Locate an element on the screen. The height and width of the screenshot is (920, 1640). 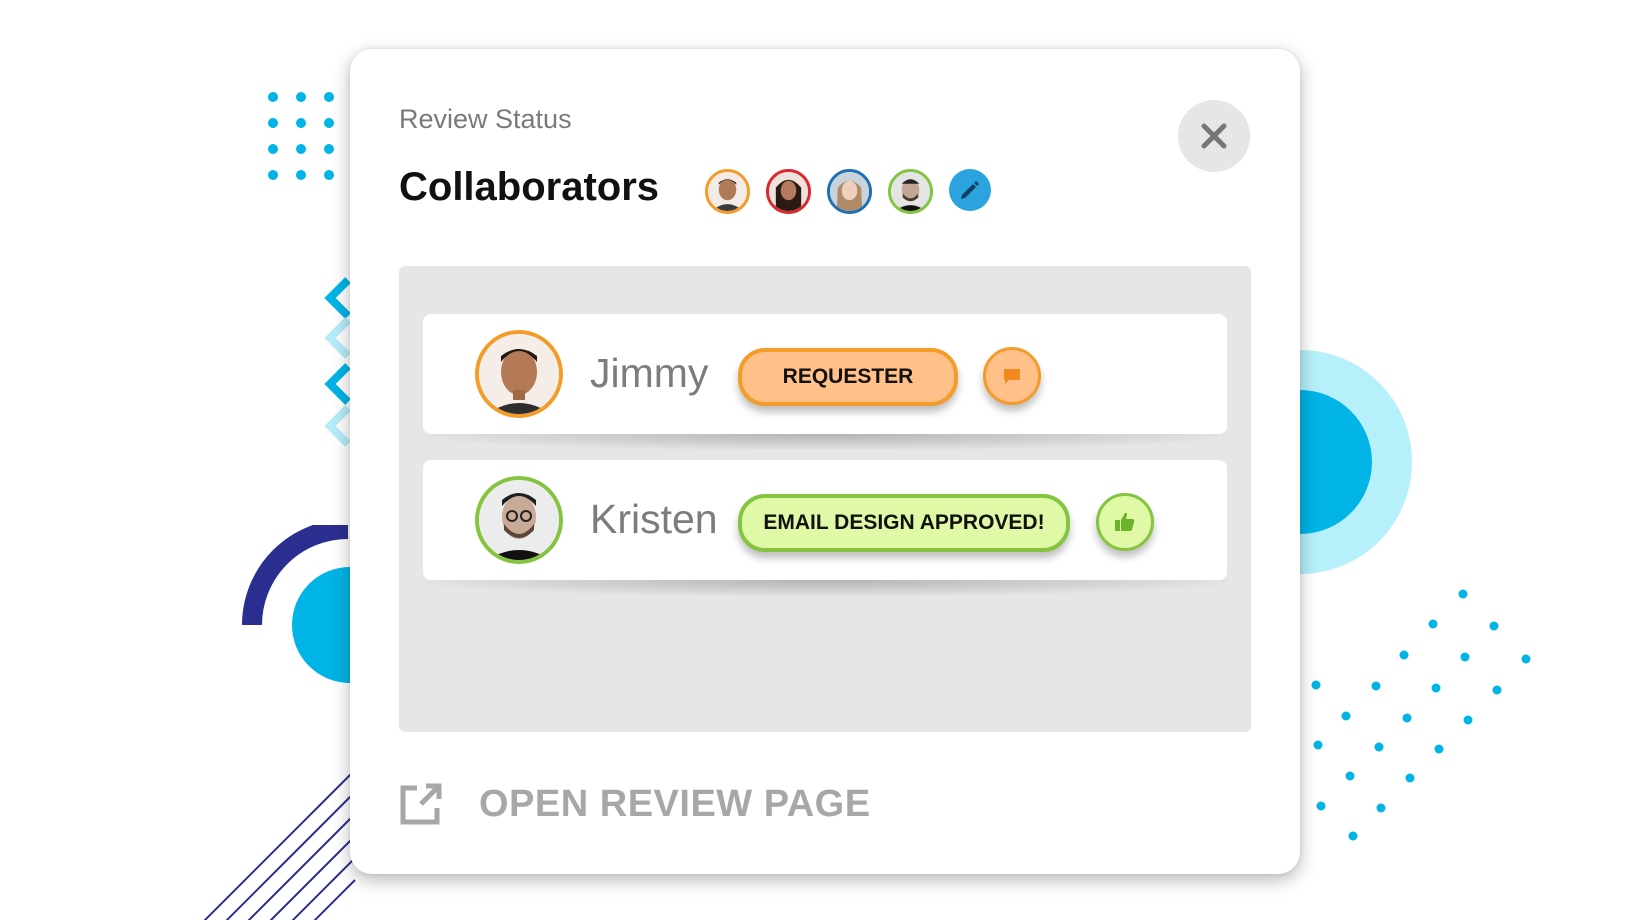
comment-icon is located at coordinates (1012, 376).